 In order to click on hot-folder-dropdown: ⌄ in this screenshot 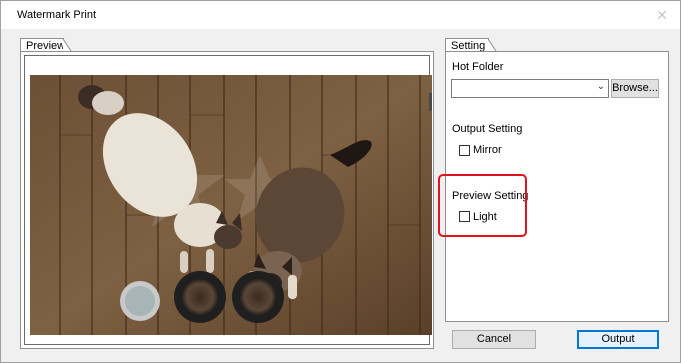, I will do `click(530, 88)`.